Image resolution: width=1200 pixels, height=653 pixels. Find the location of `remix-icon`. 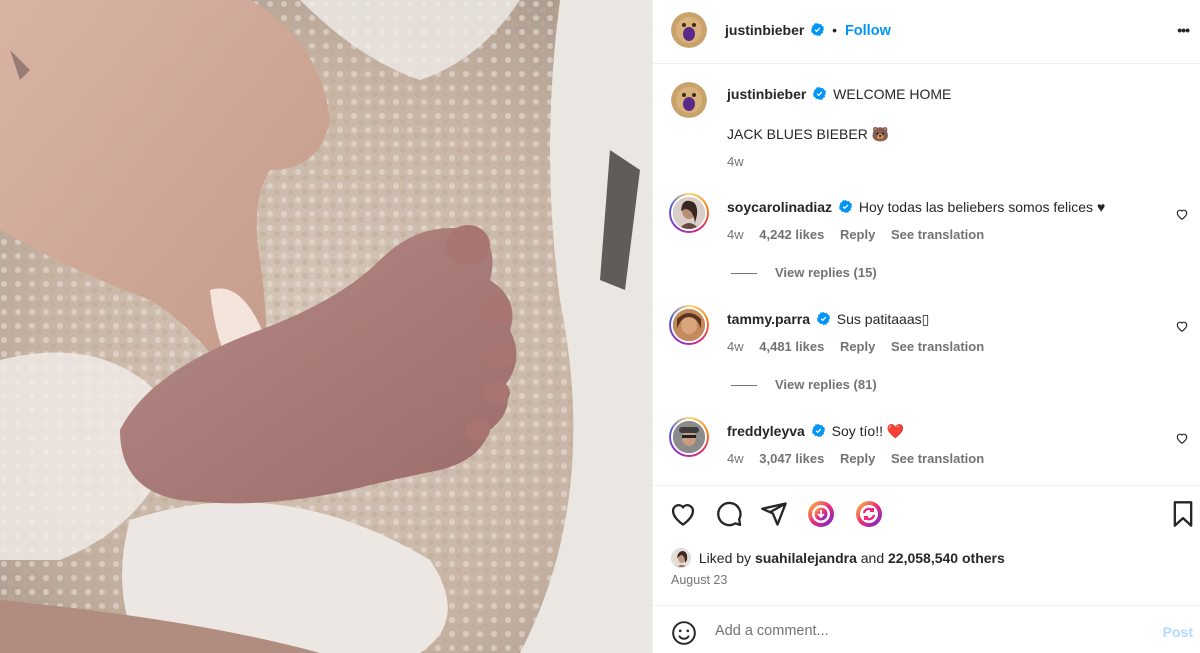

remix-icon is located at coordinates (869, 514).